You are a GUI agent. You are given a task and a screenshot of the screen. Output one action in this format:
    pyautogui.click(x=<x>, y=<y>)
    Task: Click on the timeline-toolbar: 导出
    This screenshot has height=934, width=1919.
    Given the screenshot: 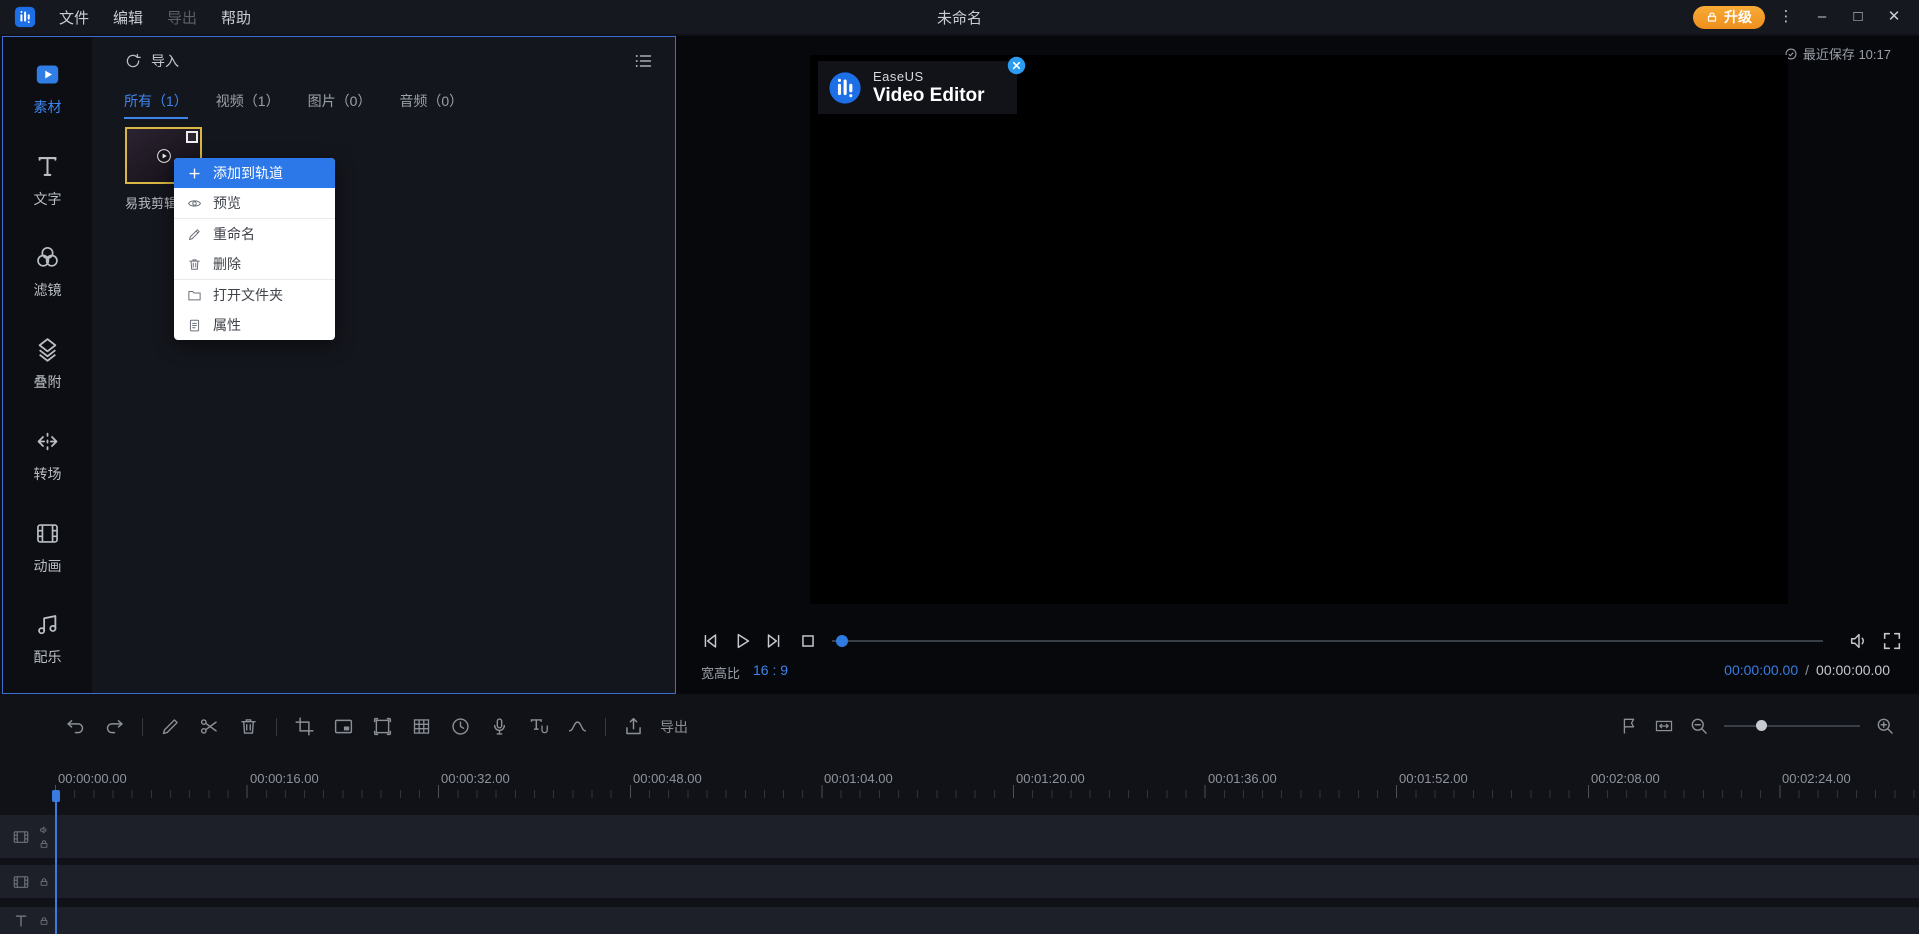 What is the action you would take?
    pyautogui.click(x=959, y=728)
    